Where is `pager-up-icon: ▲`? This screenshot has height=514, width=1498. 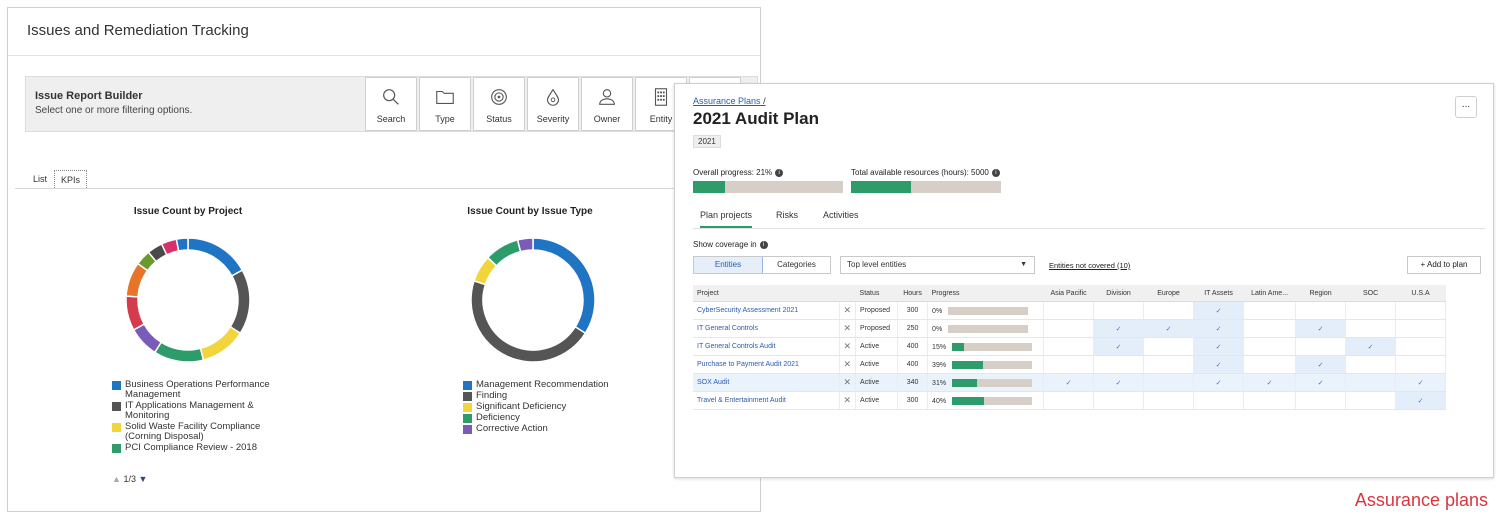
pager-up-icon: ▲ is located at coordinates (116, 479).